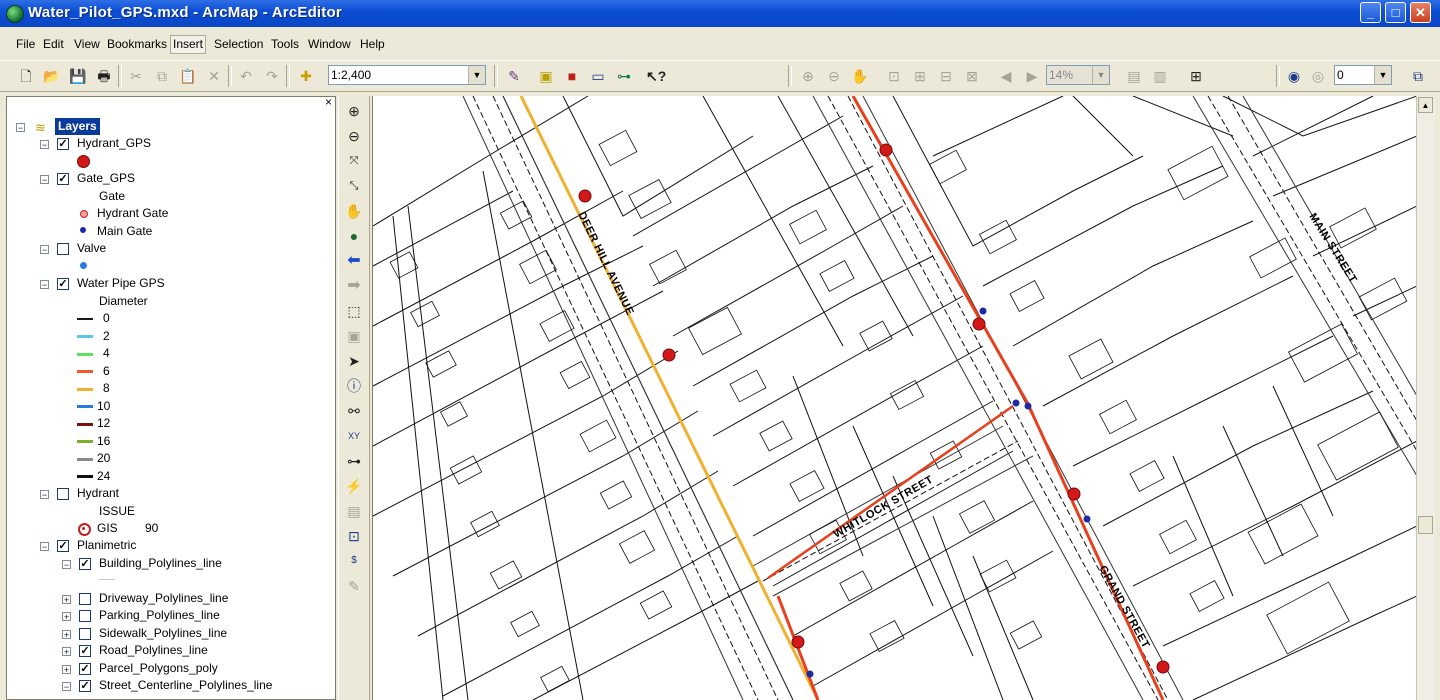 This screenshot has width=1440, height=700. I want to click on toggle-draft-mode-icon: ▤, so click(1134, 76).